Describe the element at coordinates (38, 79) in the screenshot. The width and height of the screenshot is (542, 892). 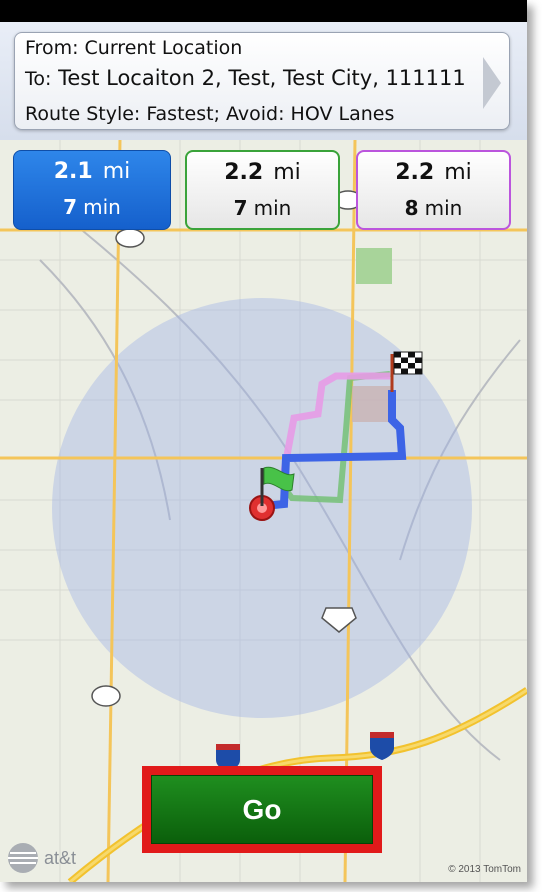
I see `to-label: To:` at that location.